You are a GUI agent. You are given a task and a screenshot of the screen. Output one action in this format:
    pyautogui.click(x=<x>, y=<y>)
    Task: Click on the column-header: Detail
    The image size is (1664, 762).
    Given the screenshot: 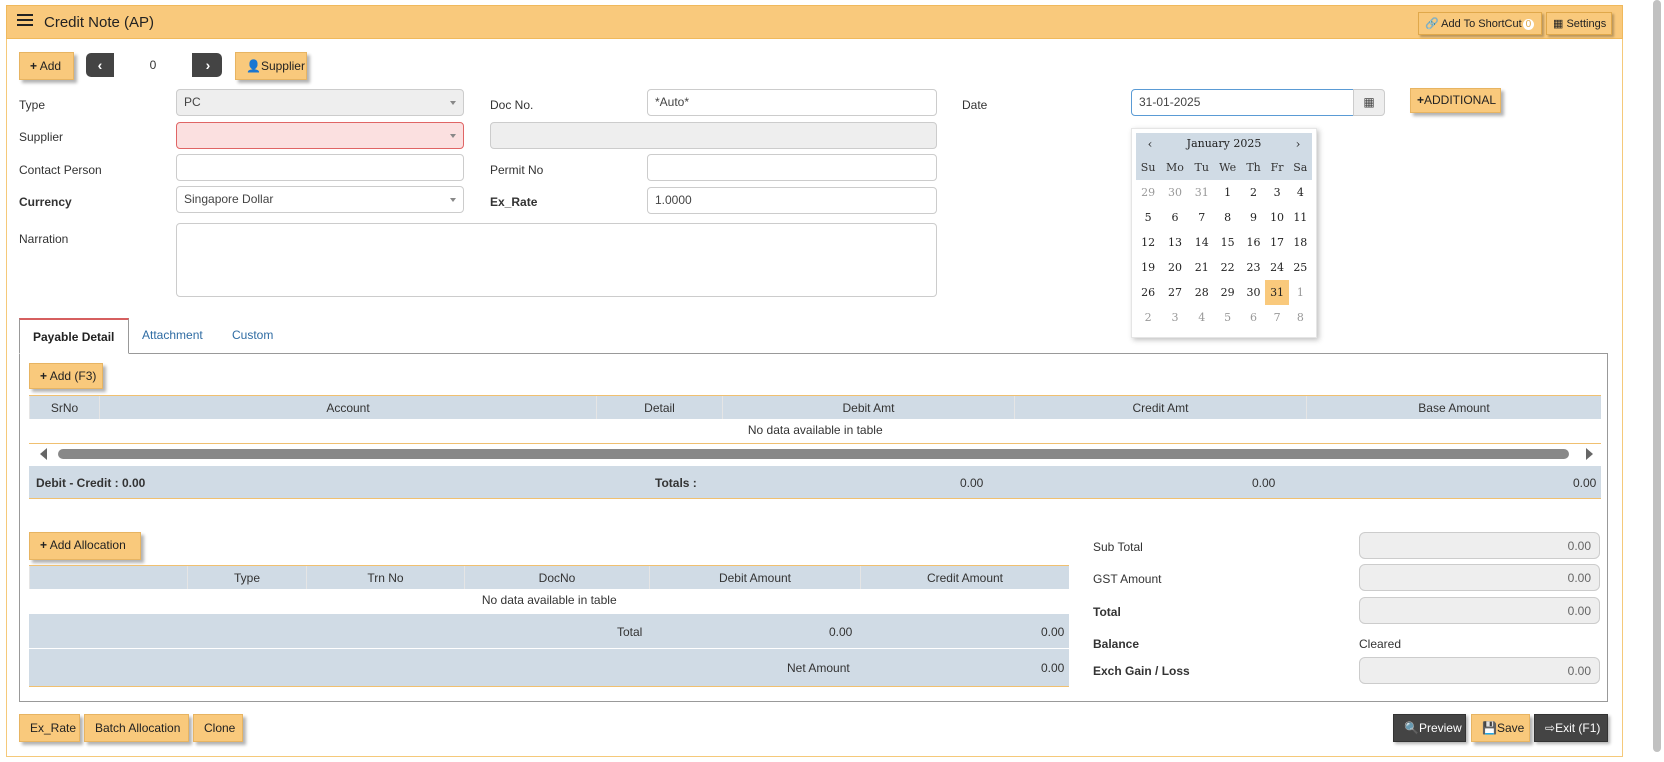 What is the action you would take?
    pyautogui.click(x=659, y=407)
    